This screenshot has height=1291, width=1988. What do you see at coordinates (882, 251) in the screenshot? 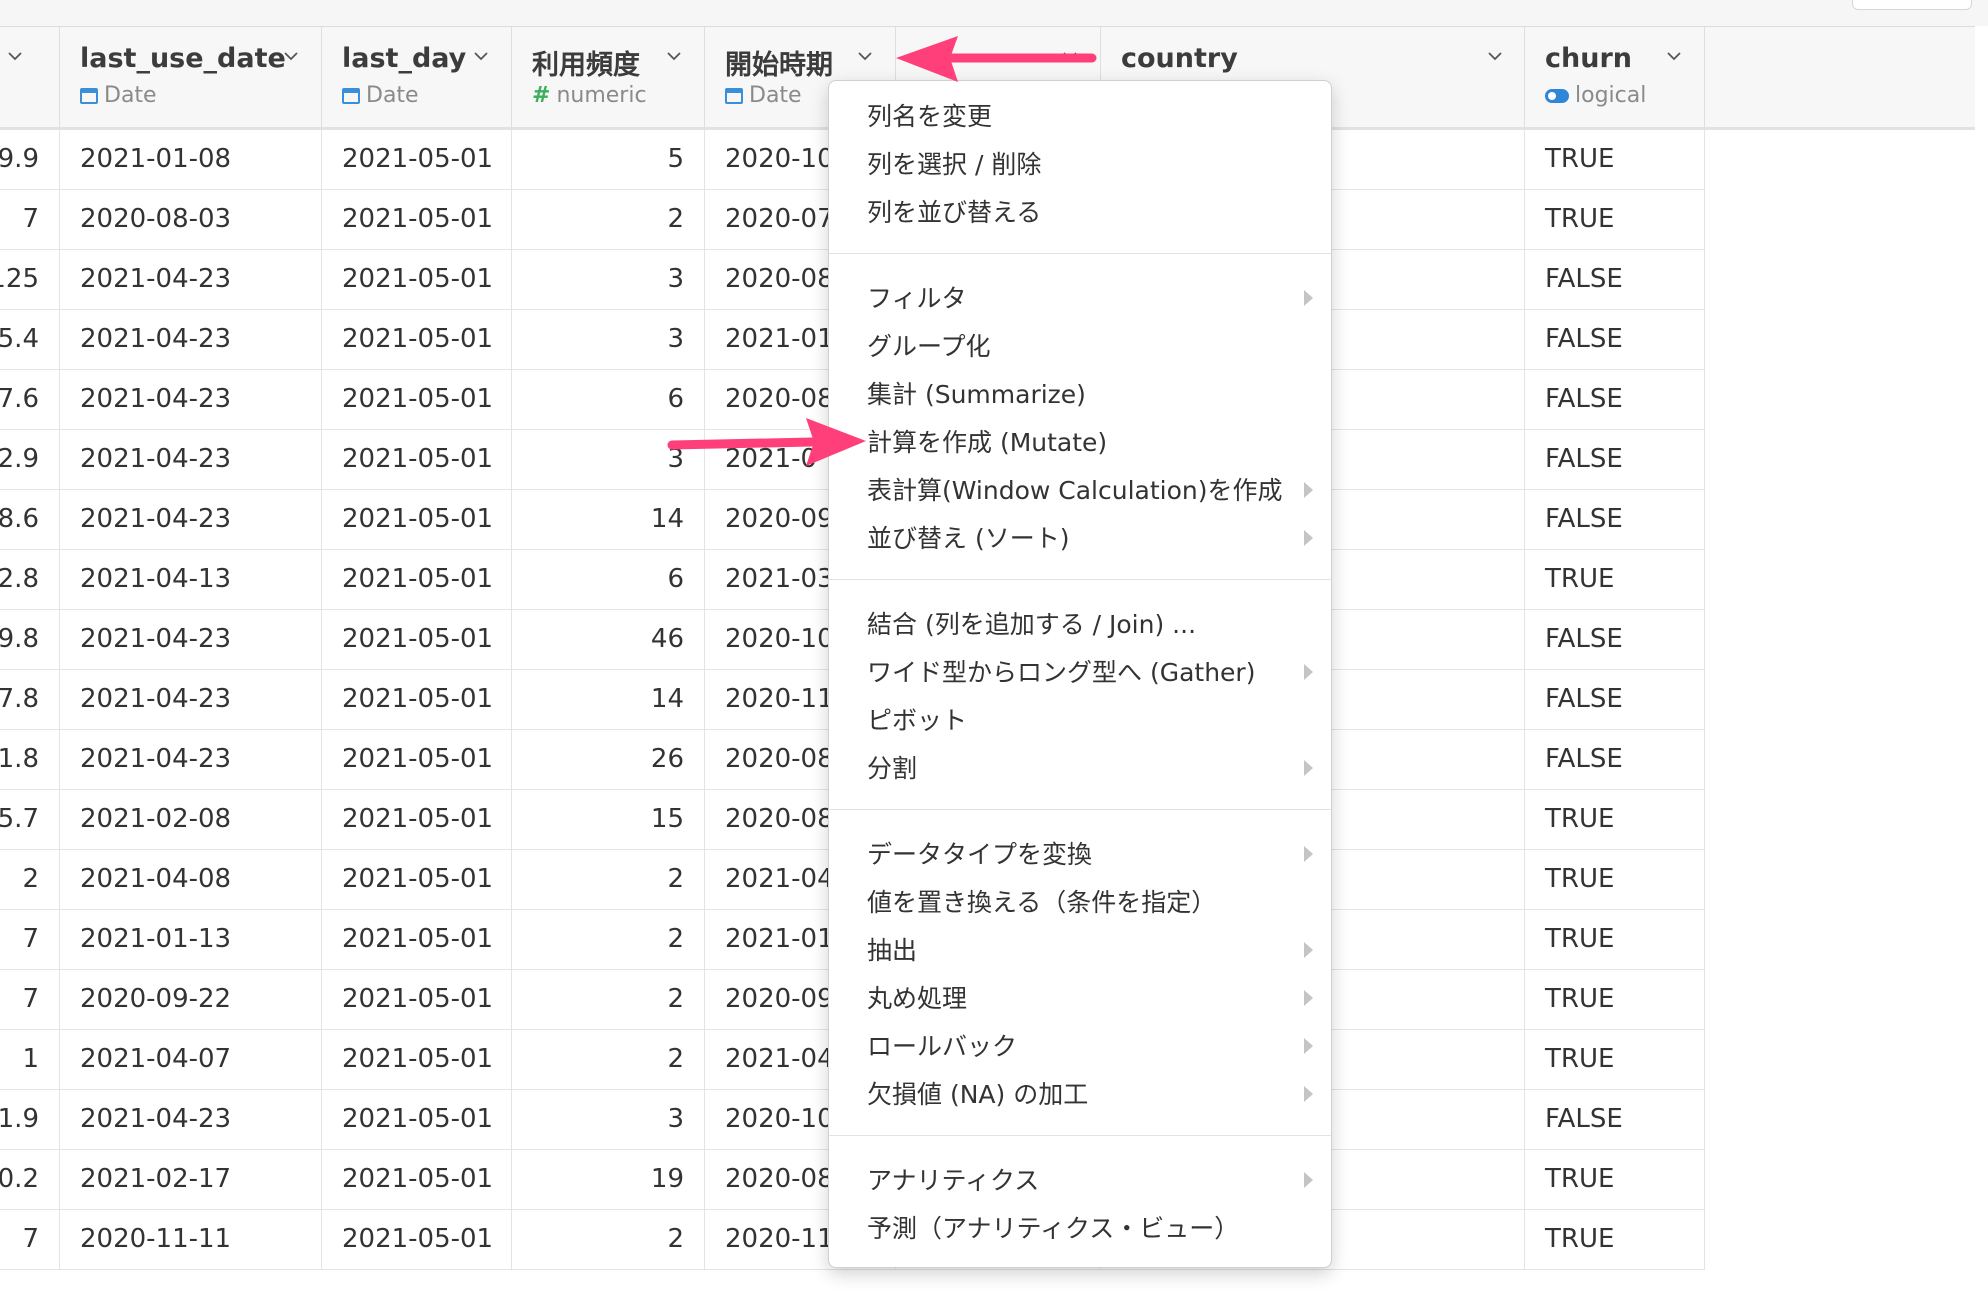
I see `annotation-arrows` at bounding box center [882, 251].